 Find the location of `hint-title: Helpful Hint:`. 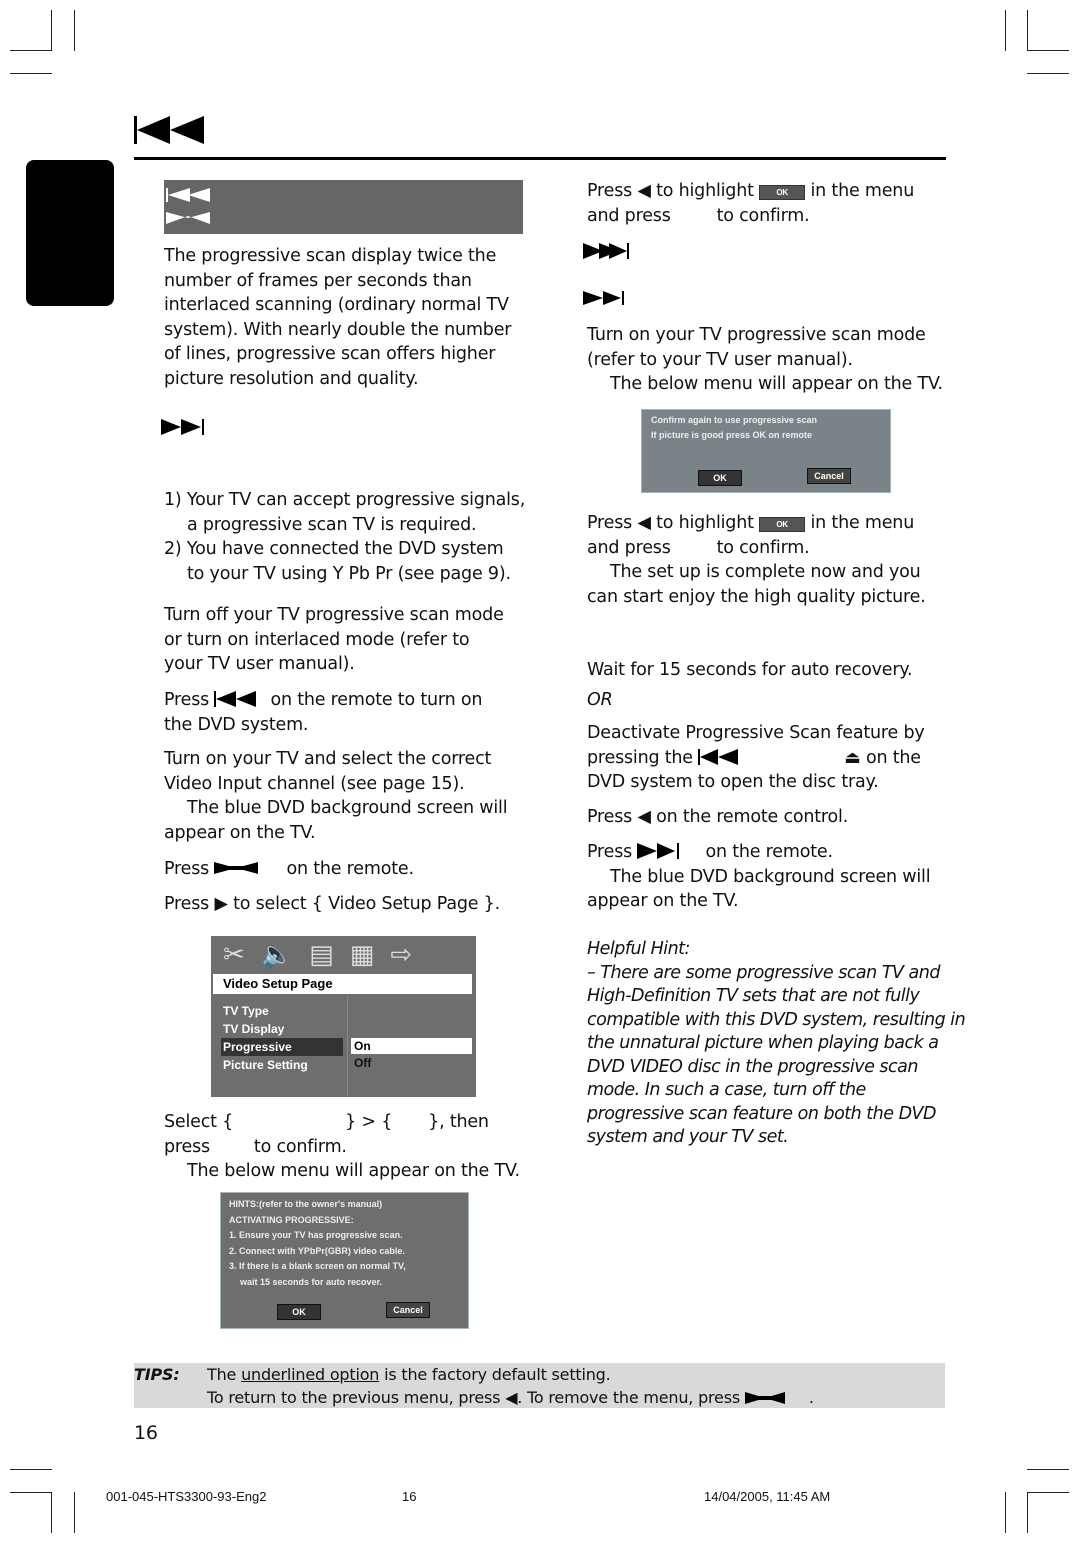

hint-title: Helpful Hint: is located at coordinates (638, 949).